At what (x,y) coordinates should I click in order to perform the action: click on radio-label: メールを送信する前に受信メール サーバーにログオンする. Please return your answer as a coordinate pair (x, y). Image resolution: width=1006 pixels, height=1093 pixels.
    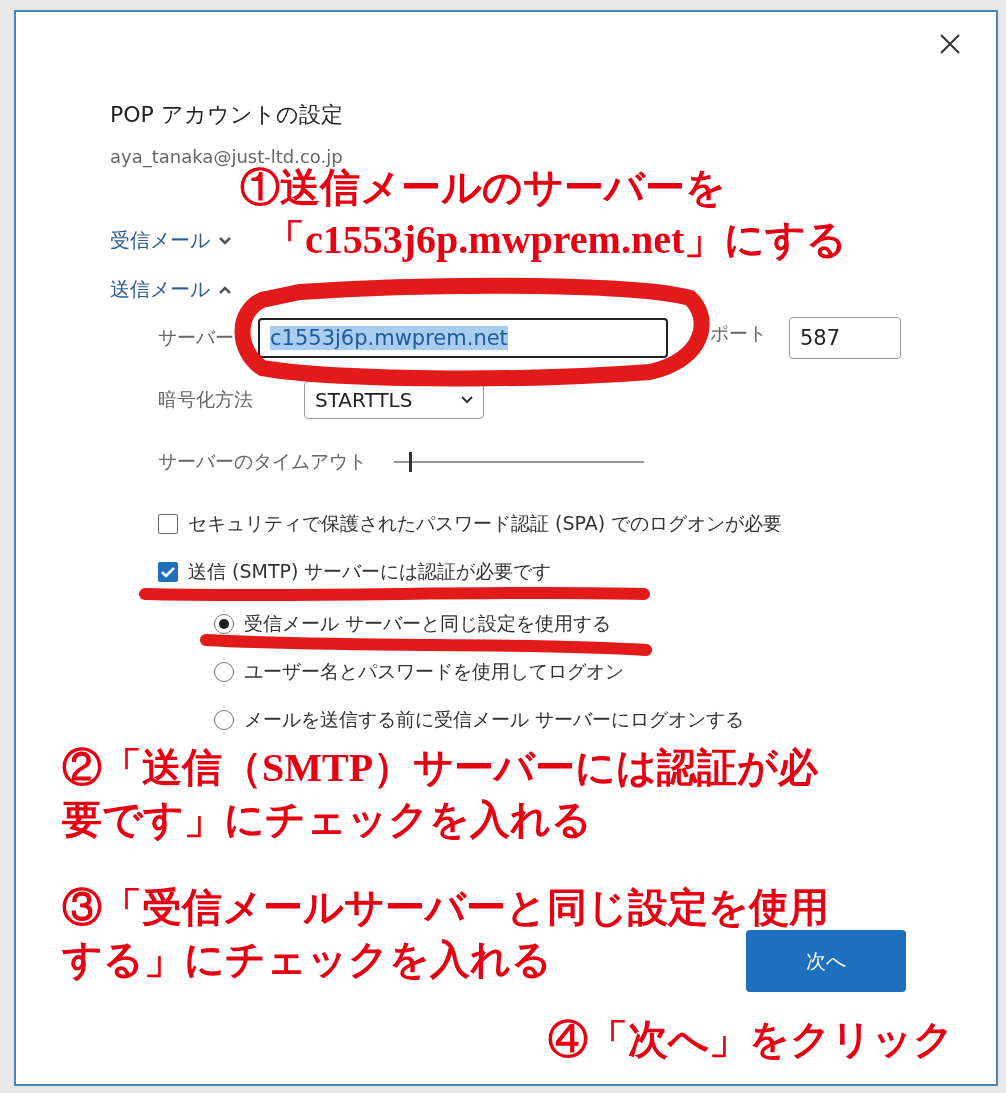
    Looking at the image, I should click on (494, 719).